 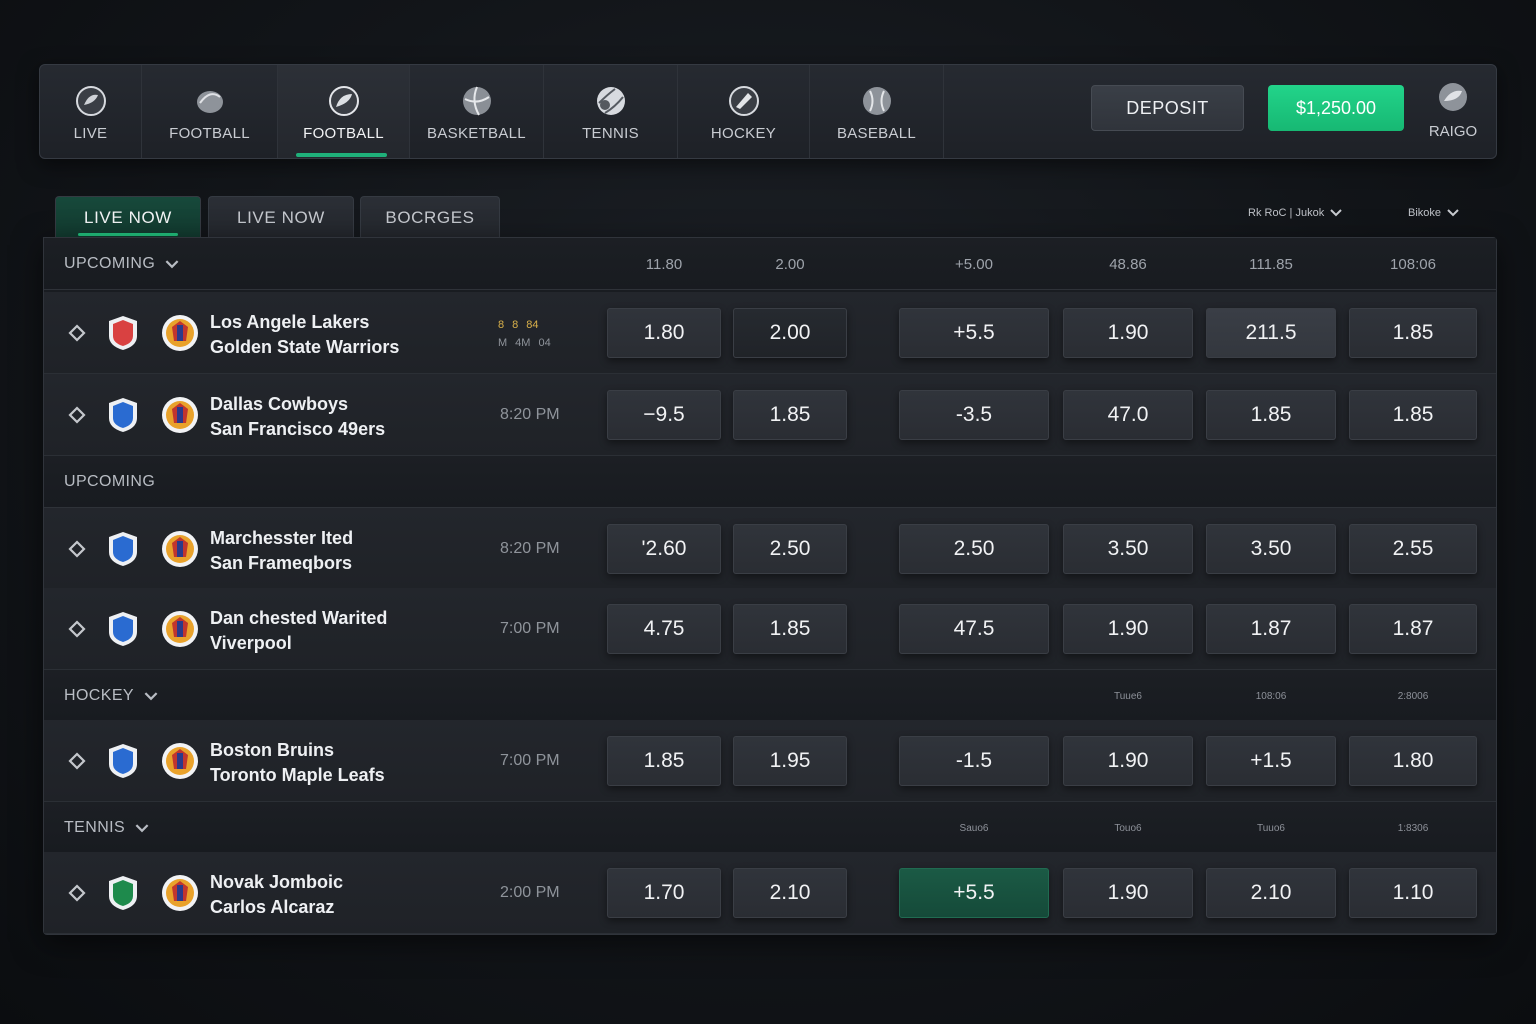 I want to click on column-header: 108:06, so click(x=1271, y=696).